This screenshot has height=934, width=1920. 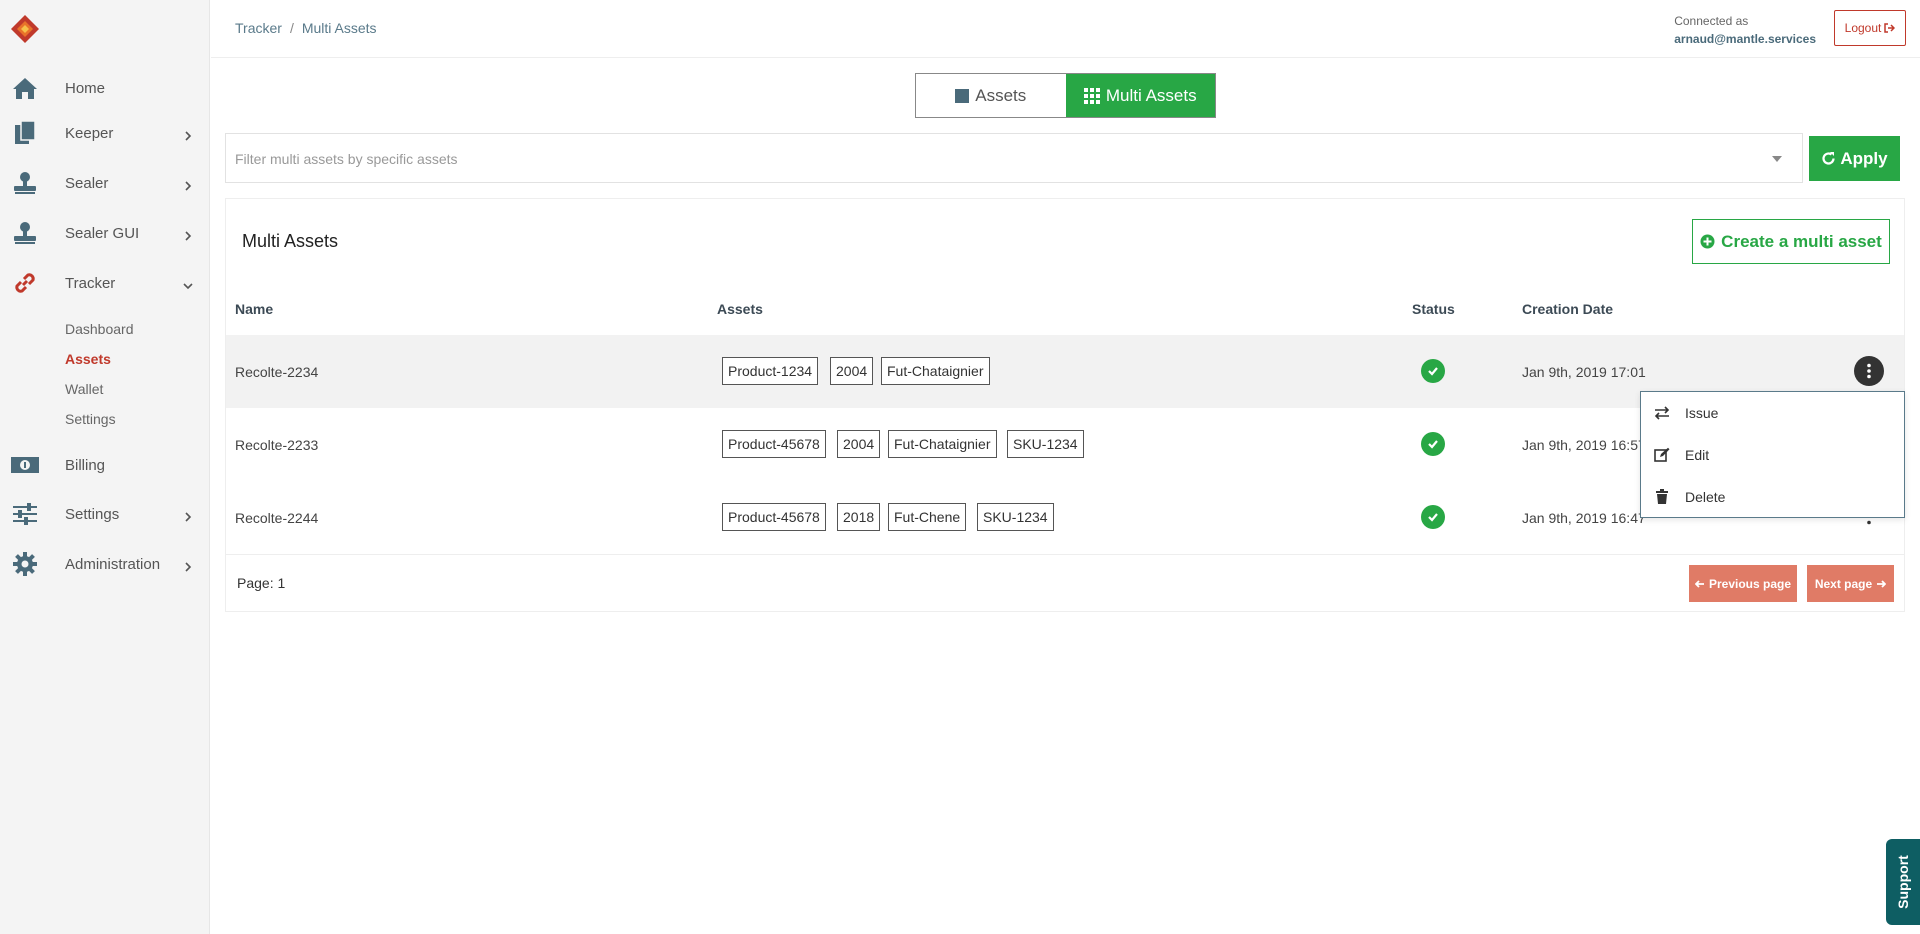 I want to click on assets-toggle-label: Assets, so click(x=1001, y=95).